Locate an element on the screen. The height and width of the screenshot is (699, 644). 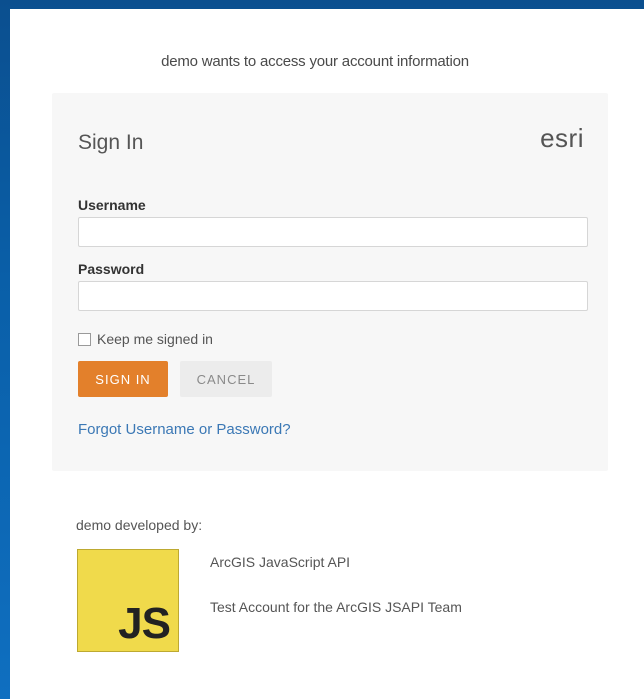
sign-in-title: Sign In is located at coordinates (111, 142).